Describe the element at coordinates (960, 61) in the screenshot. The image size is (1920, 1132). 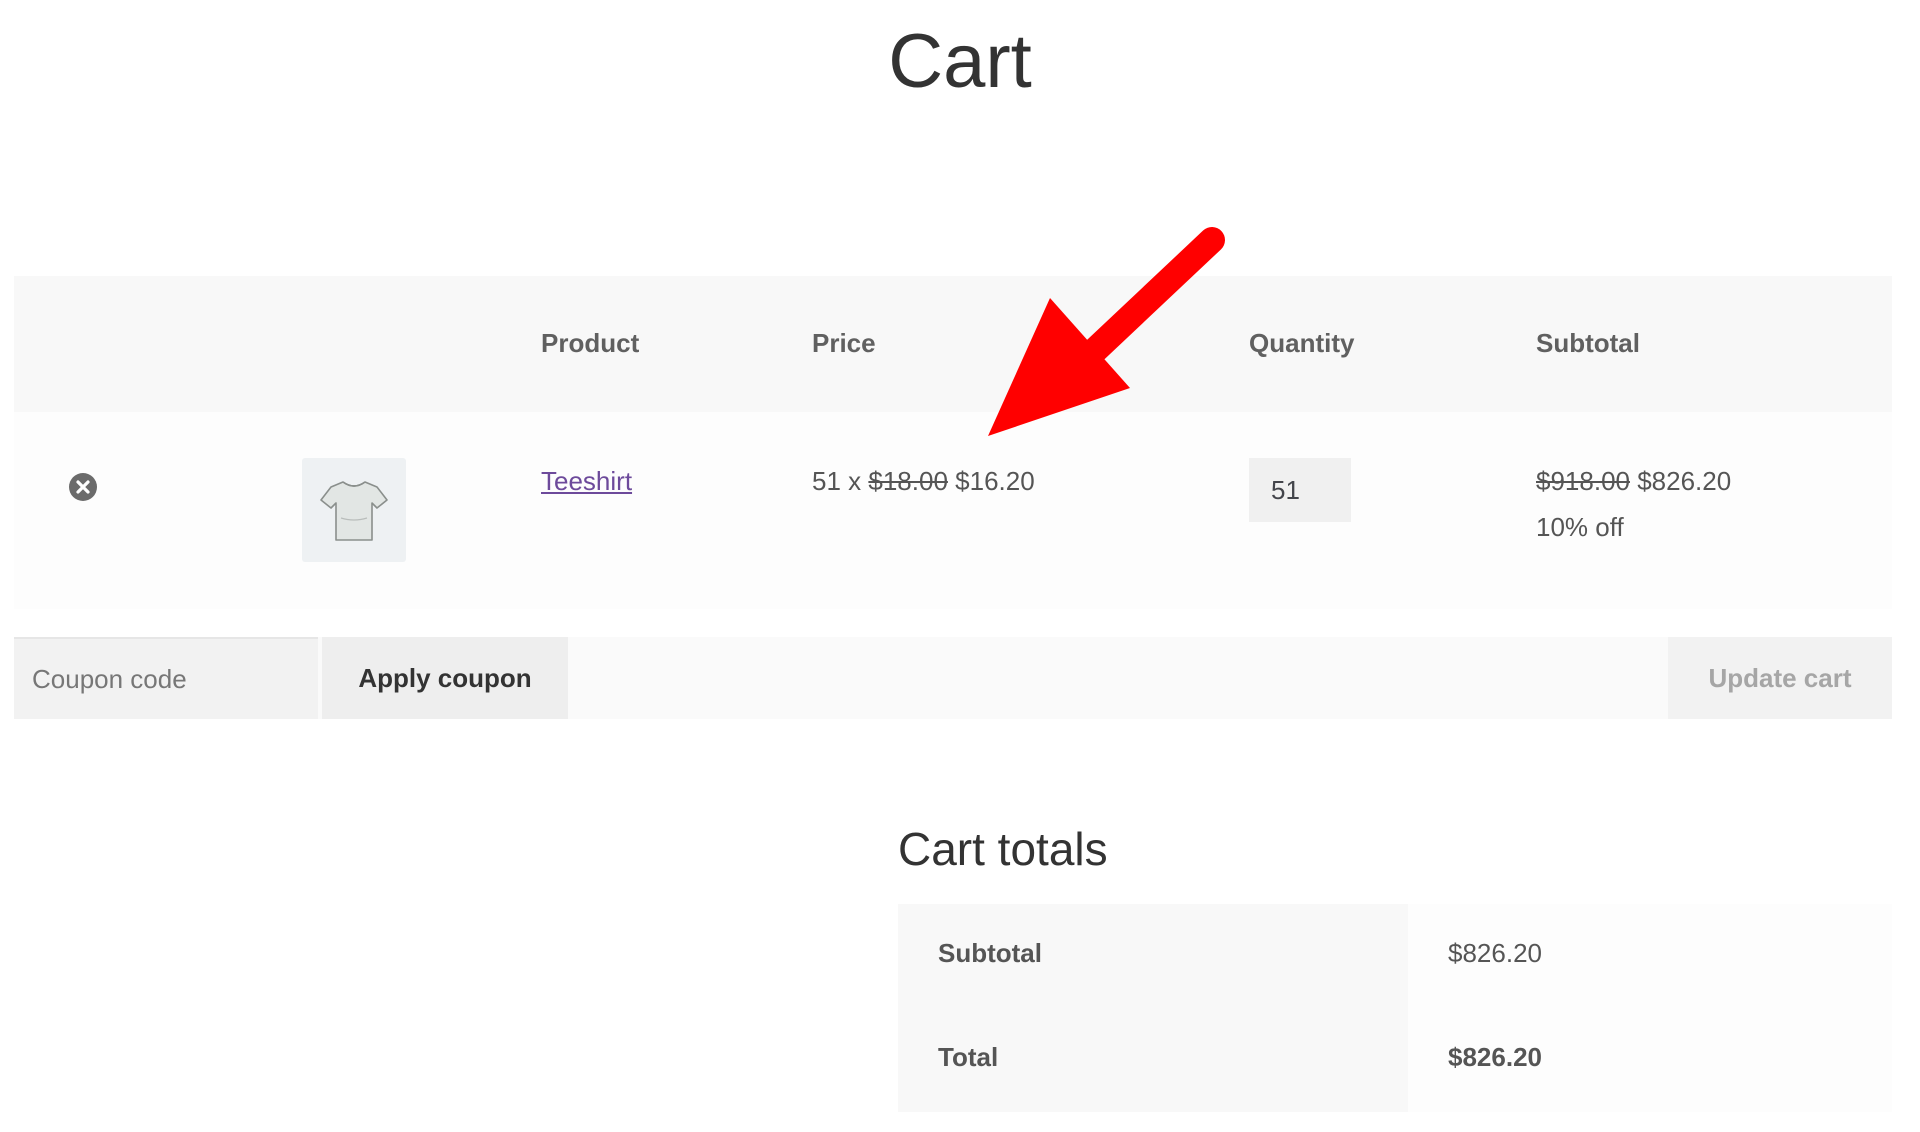
I see `page-title: Cart` at that location.